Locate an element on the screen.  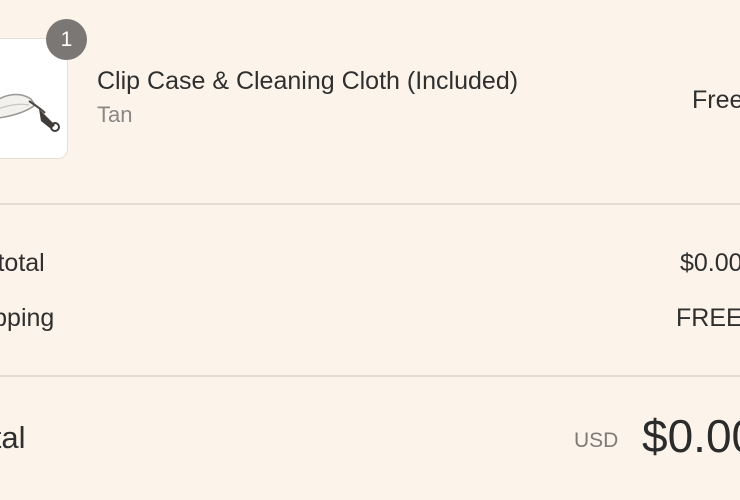
shipping-label: Shipping is located at coordinates (27, 318).